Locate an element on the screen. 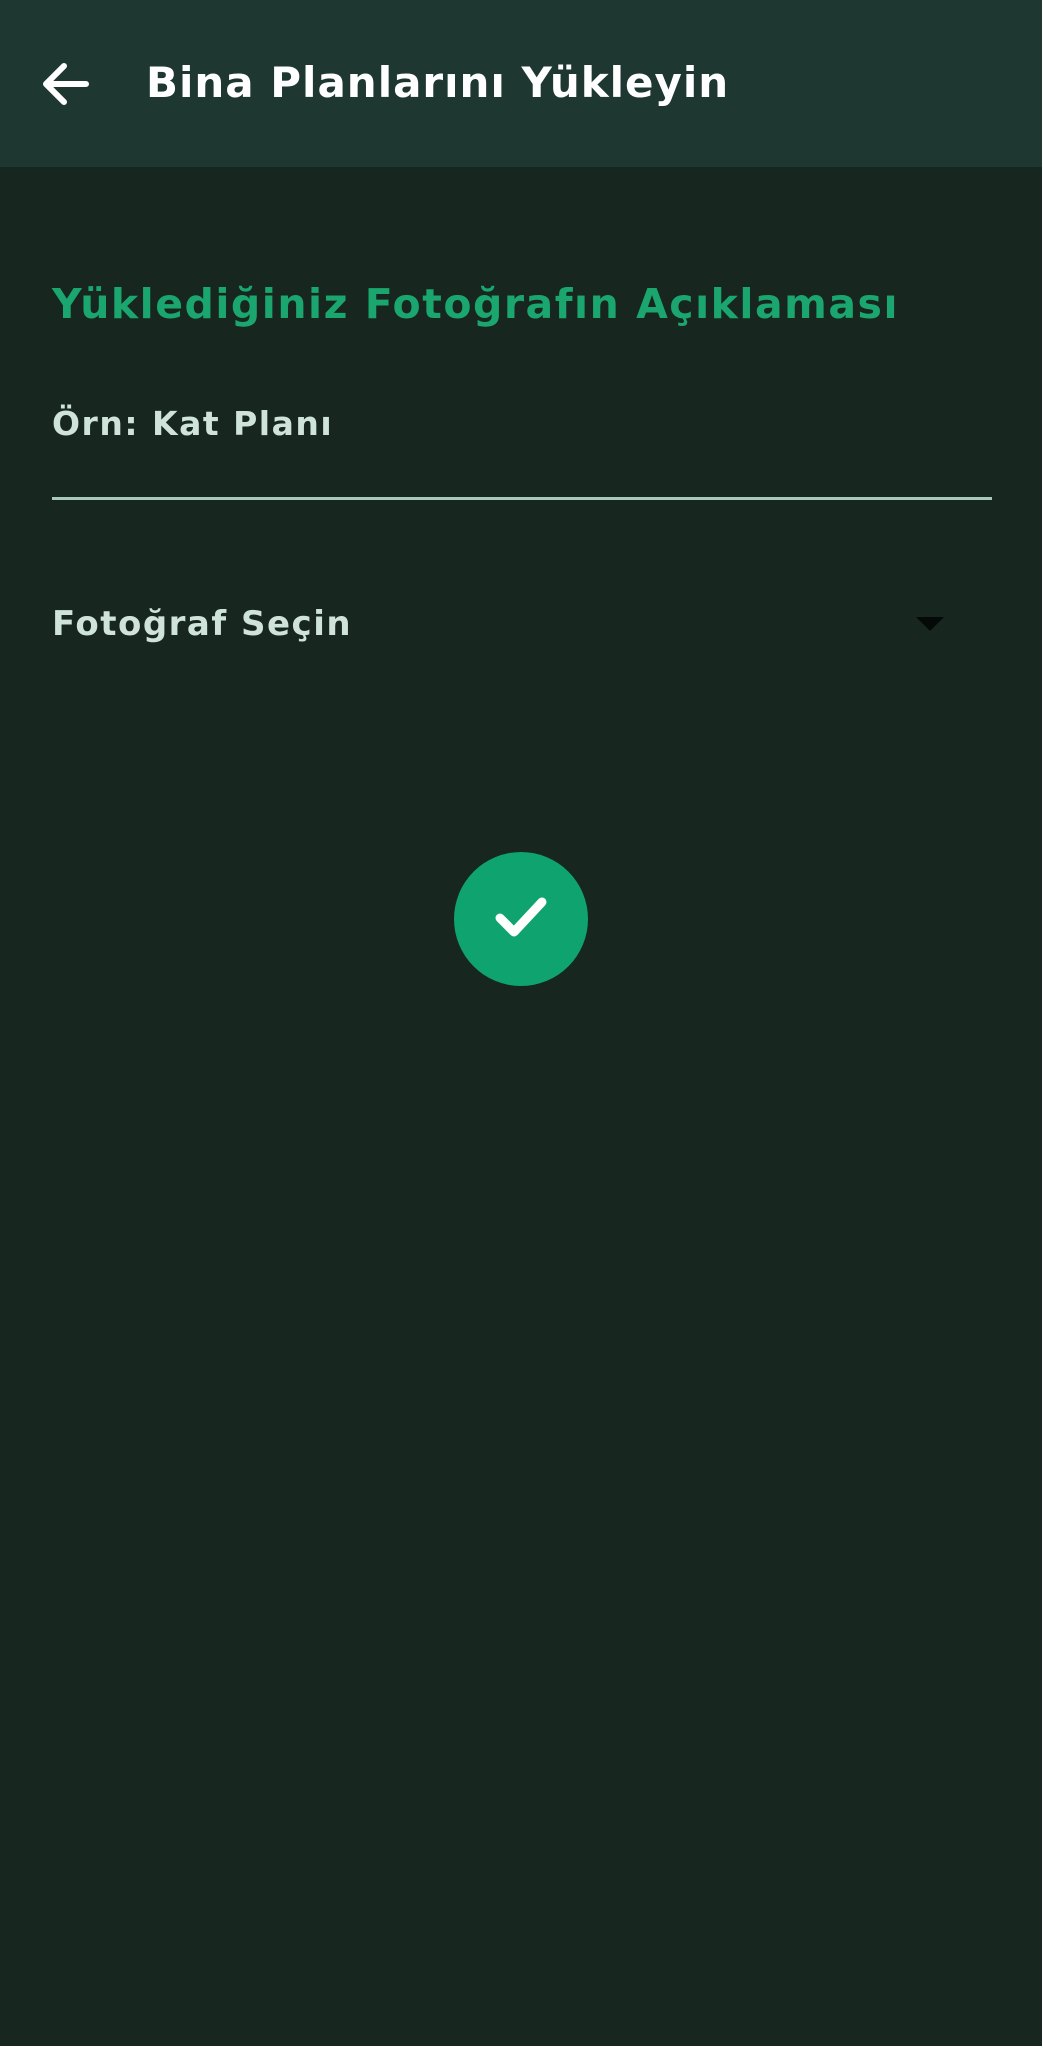 This screenshot has width=1043, height=2048. section-title: Yüklediğiniz Fotoğrafın Açıklaması is located at coordinates (475, 304).